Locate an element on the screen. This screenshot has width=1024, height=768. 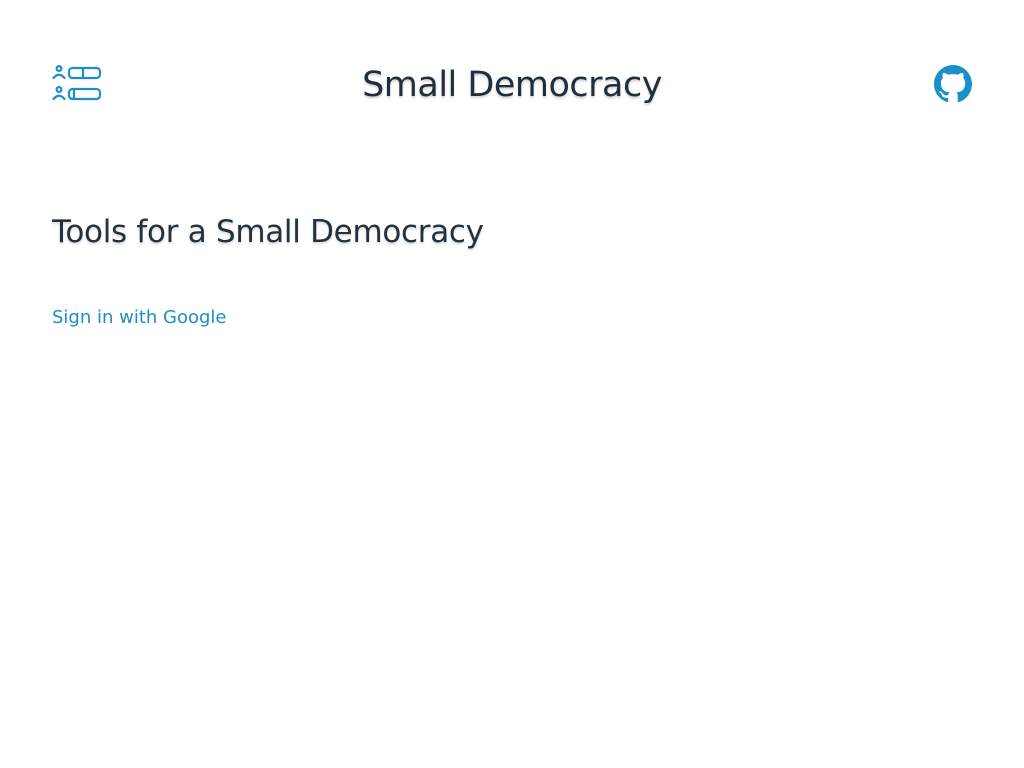
site-title: Small Democracy is located at coordinates (512, 85).